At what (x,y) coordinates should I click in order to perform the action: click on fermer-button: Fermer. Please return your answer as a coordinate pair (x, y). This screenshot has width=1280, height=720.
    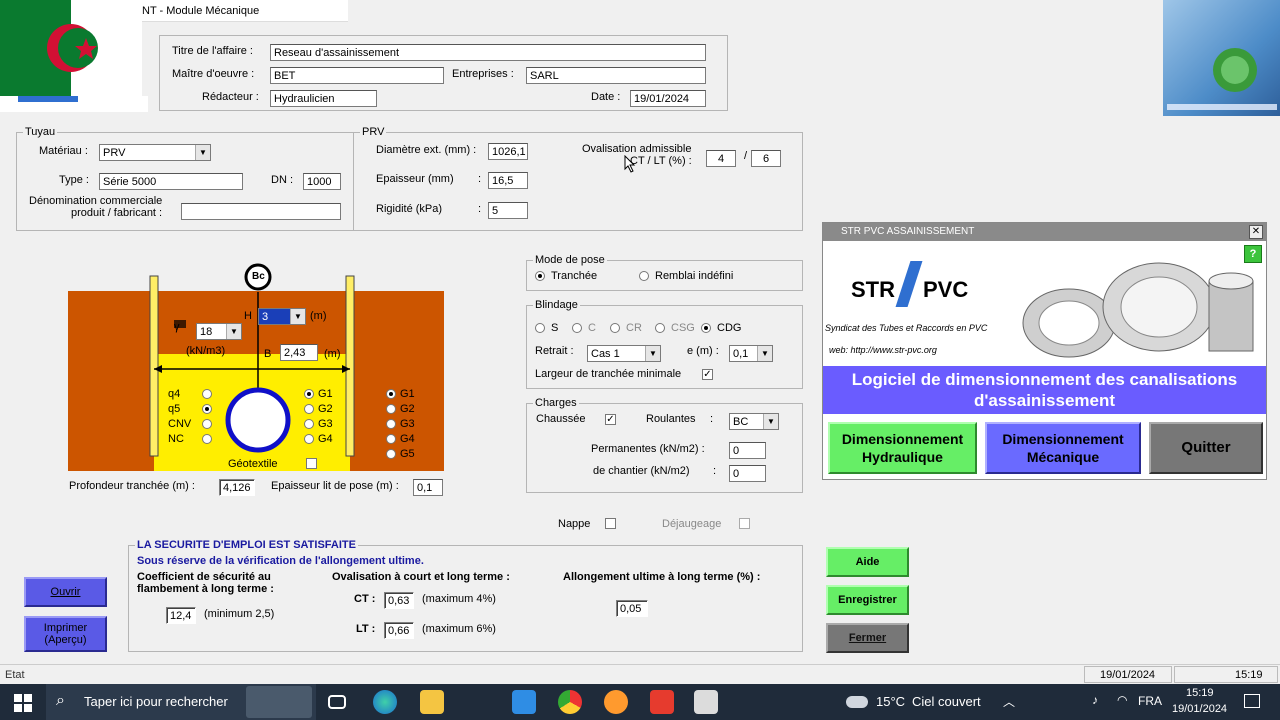
    Looking at the image, I should click on (867, 638).